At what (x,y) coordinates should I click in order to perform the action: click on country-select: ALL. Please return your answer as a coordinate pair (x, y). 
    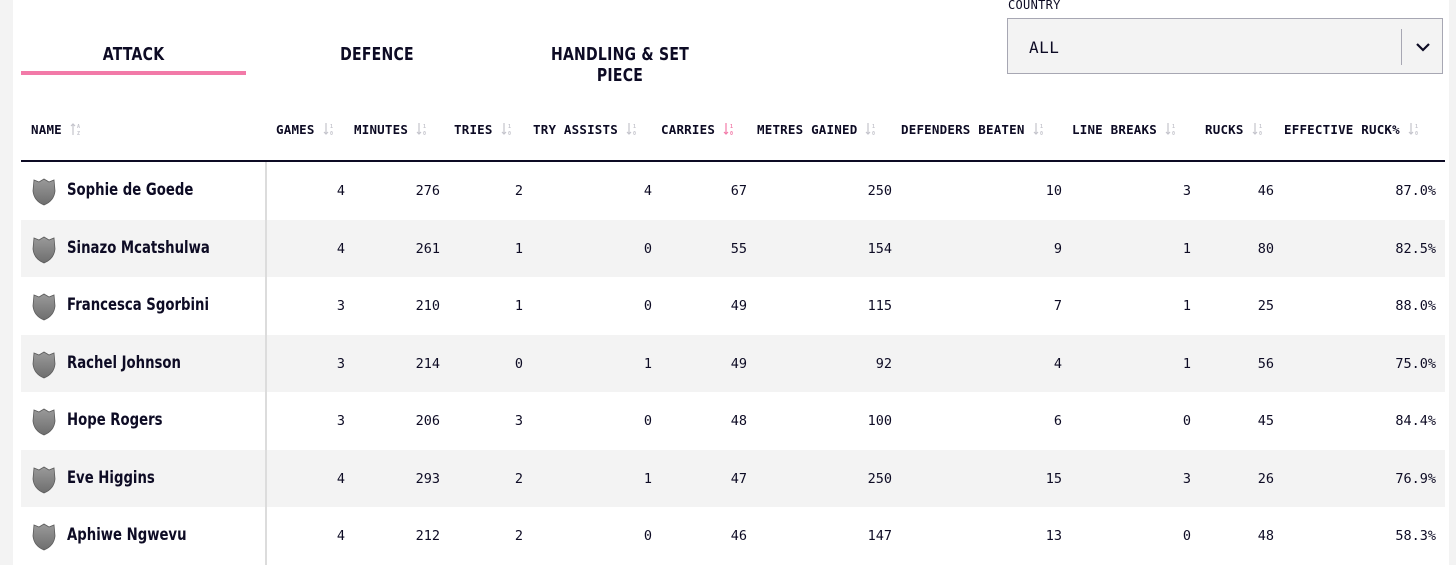
    Looking at the image, I should click on (1225, 46).